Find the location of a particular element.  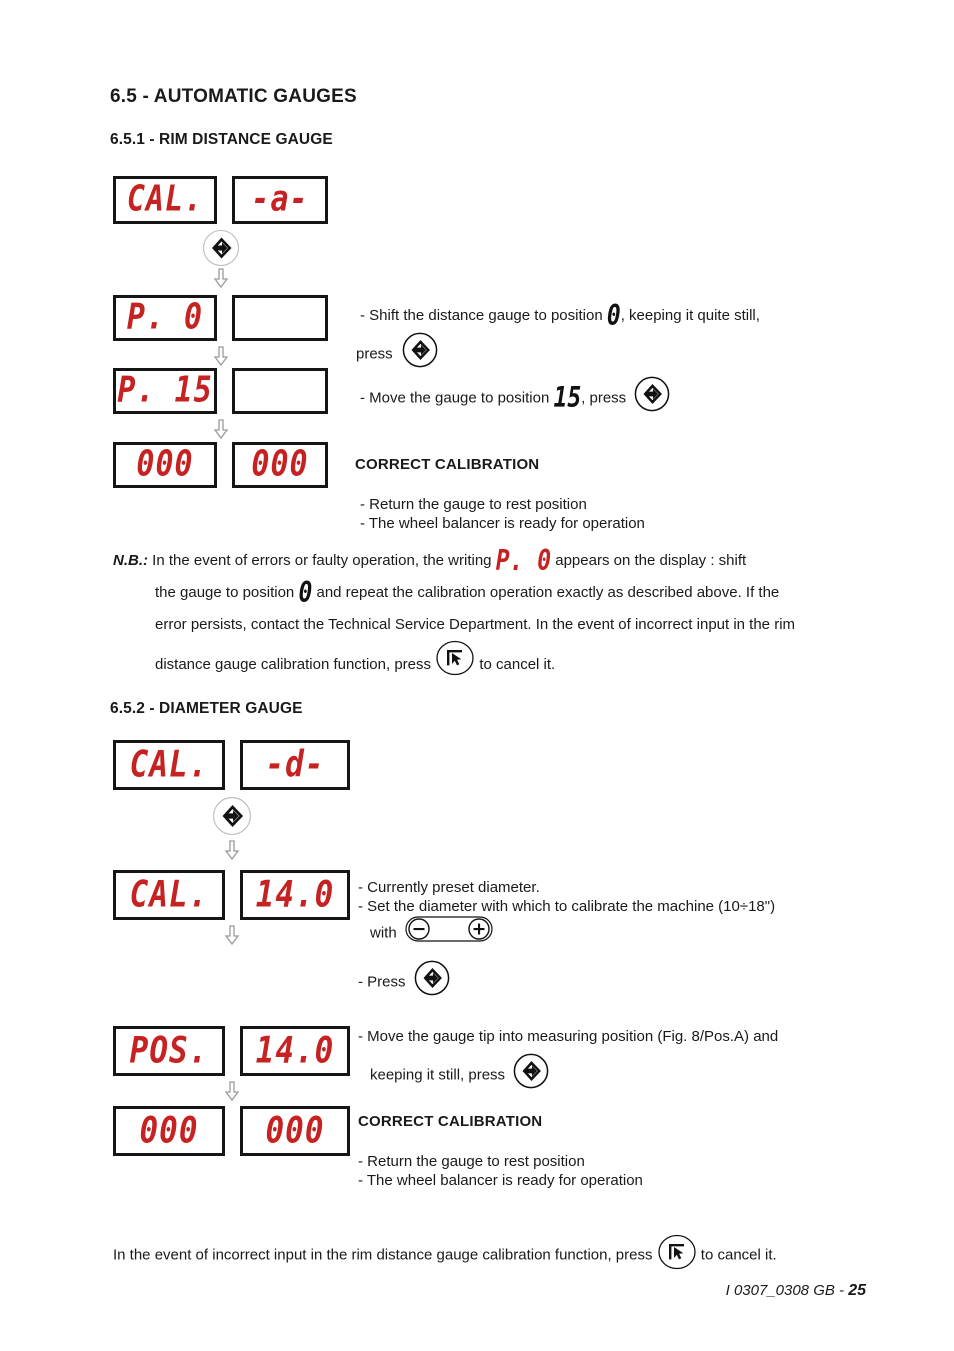

note-line2-a: the gauge to position is located at coordinates (227, 592).